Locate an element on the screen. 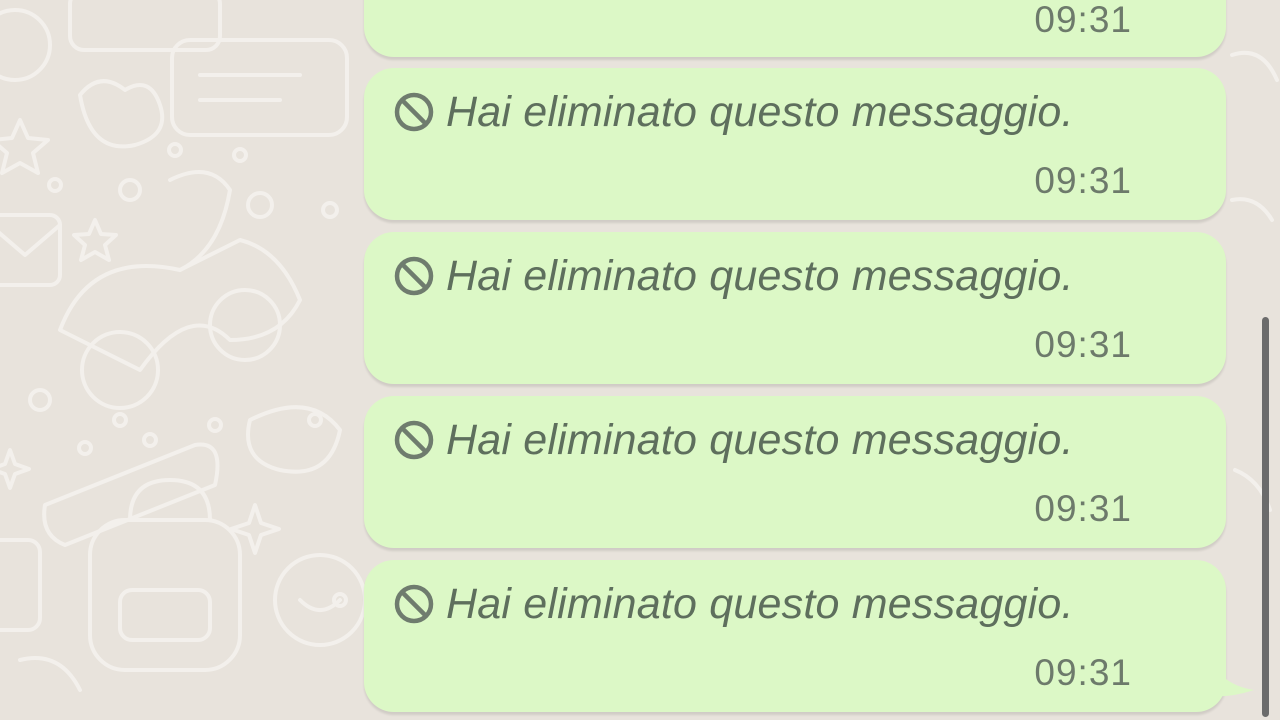 The width and height of the screenshot is (1280, 720). bubble-tail-icon is located at coordinates (1231, 673).